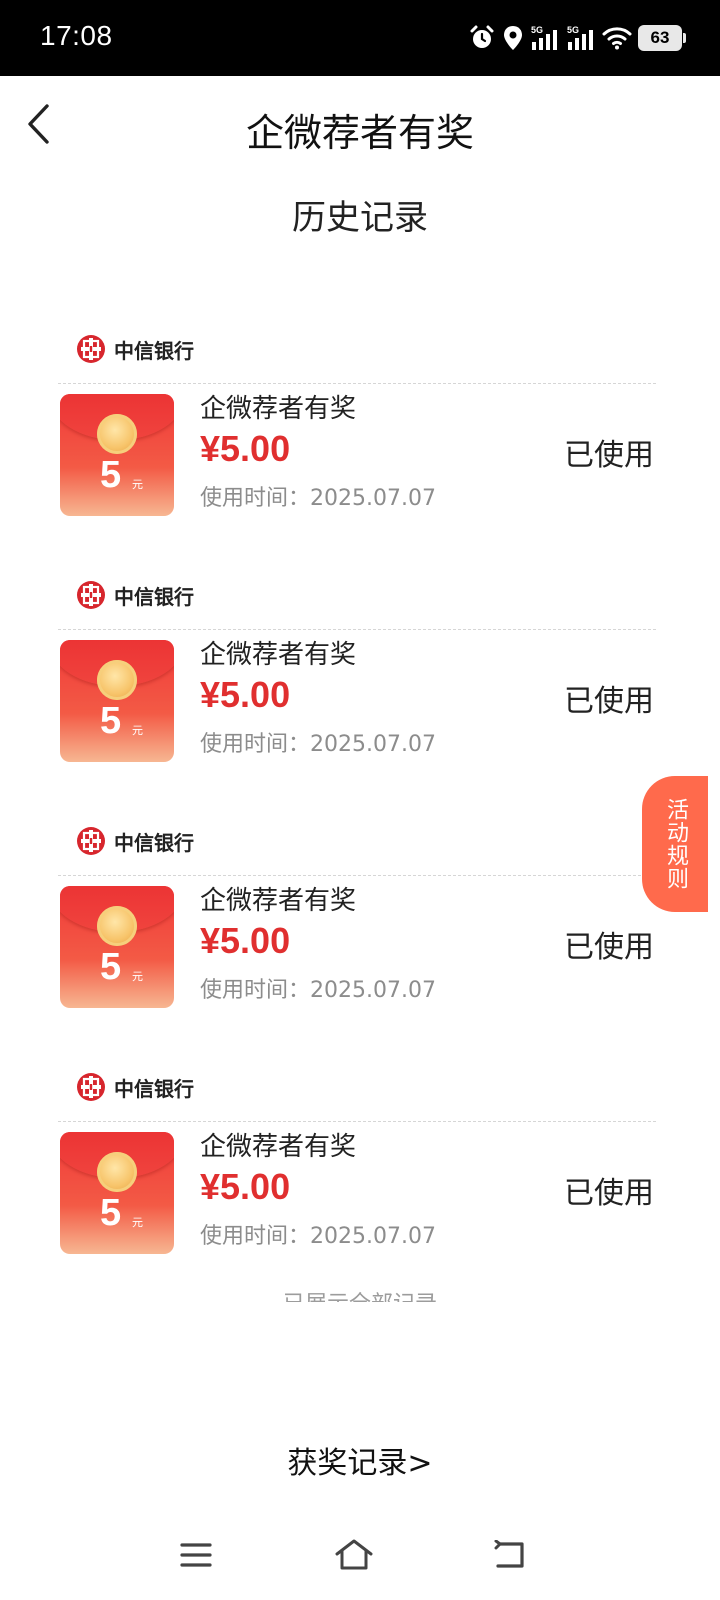  What do you see at coordinates (76, 35) in the screenshot?
I see `status-time: 17:08` at bounding box center [76, 35].